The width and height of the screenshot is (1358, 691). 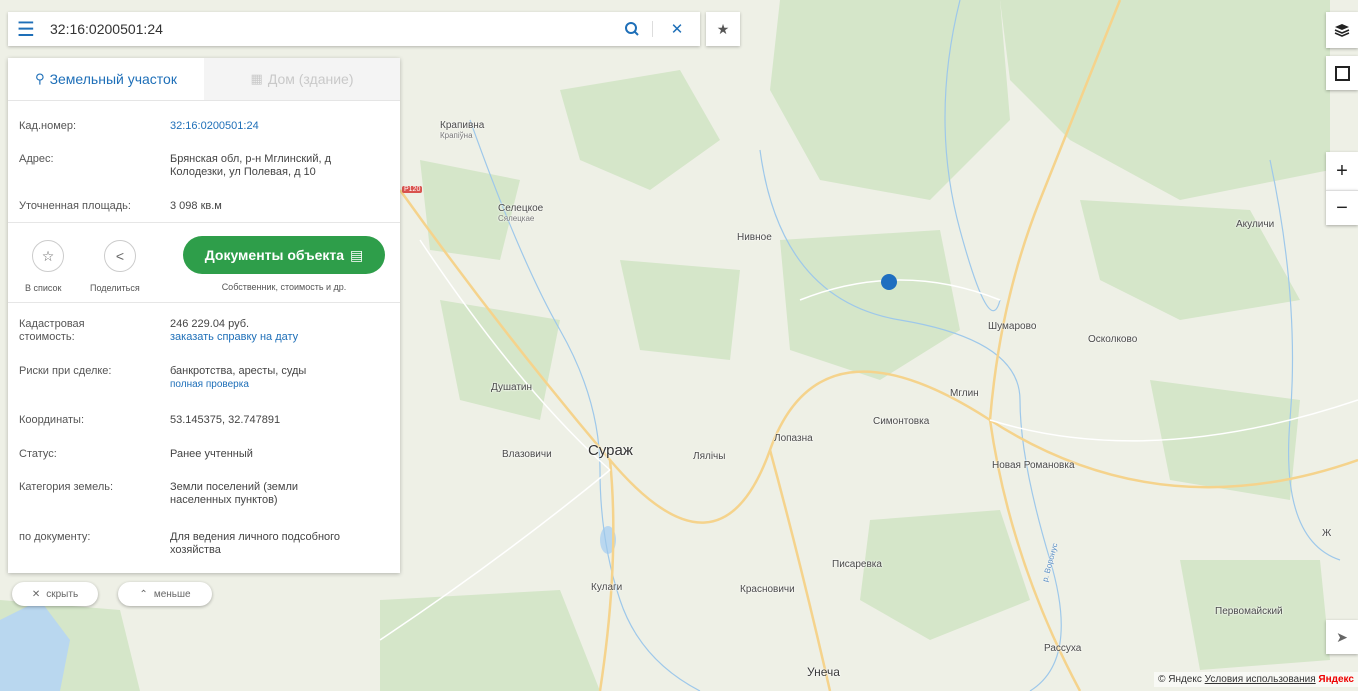 What do you see at coordinates (767, 589) in the screenshot?
I see `map-label-krasnovichi: Красновичи` at bounding box center [767, 589].